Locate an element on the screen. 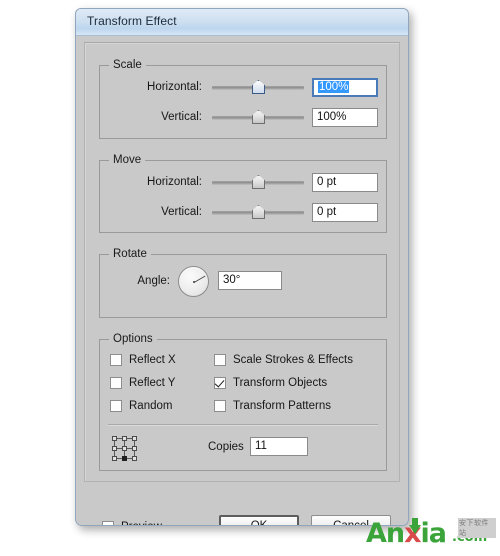 This screenshot has height=556, width=500. checkbox-scale-strokes-effects: Scale Strokes & Effects is located at coordinates (283, 360).